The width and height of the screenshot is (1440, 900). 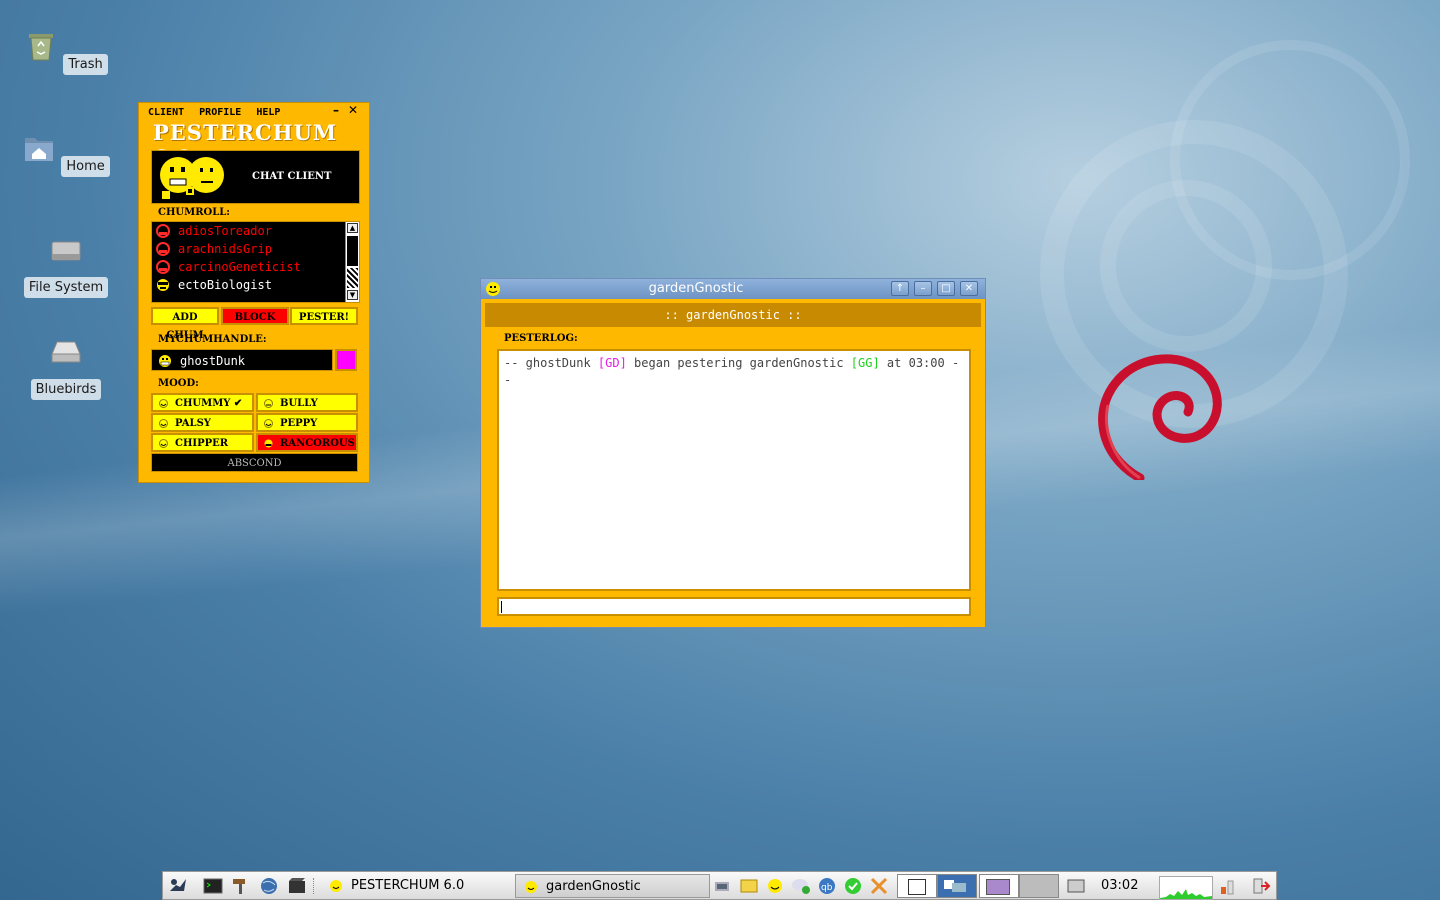 I want to click on network-load-graph-icon, so click(x=1186, y=888).